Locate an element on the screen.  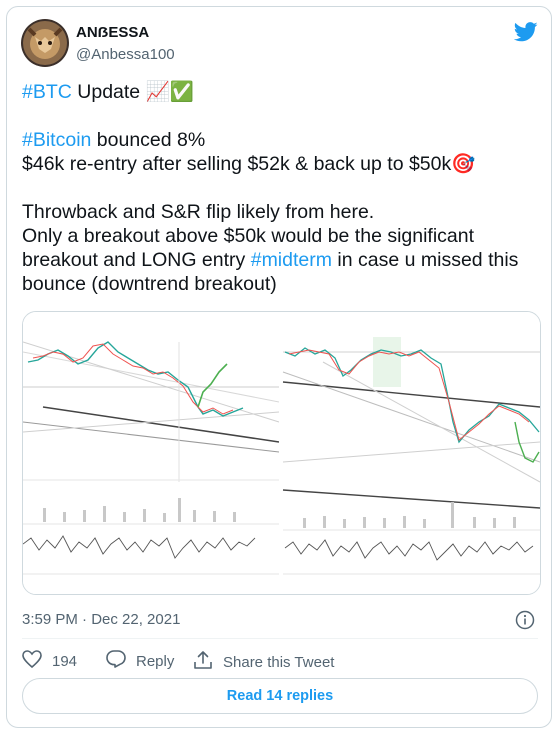
share-button: Share this Tweet is located at coordinates (263, 662).